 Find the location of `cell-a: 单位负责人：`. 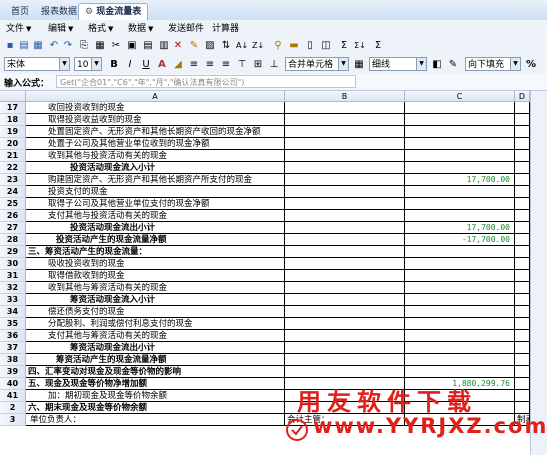

cell-a: 单位负责人： is located at coordinates (155, 420).